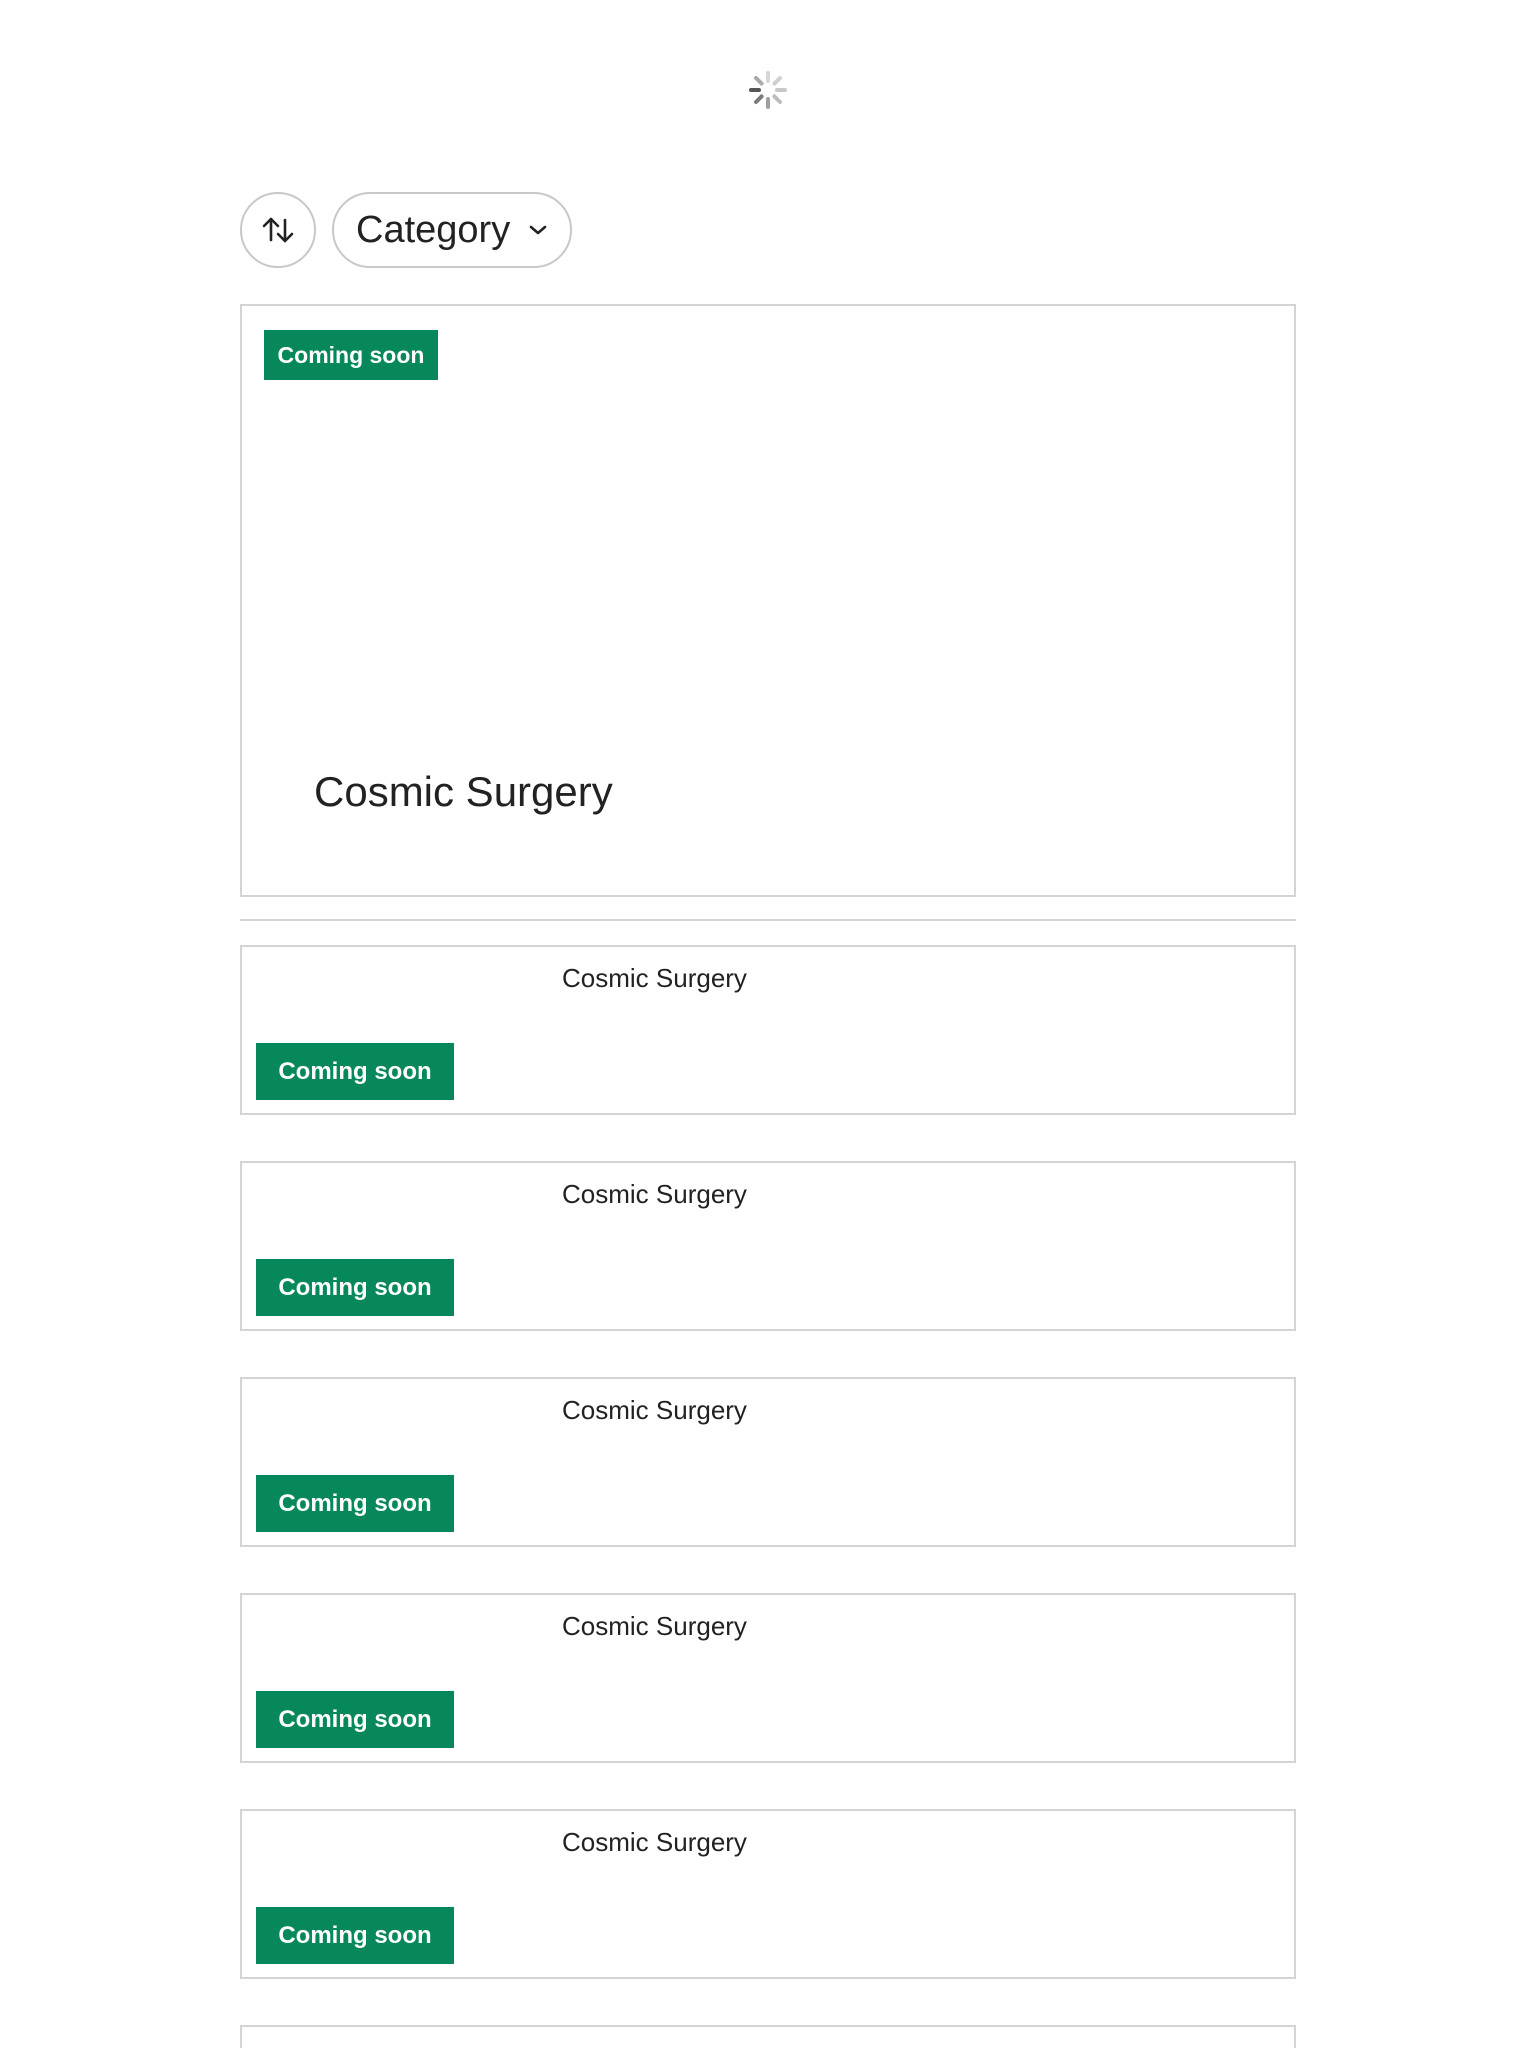 The height and width of the screenshot is (2048, 1536). I want to click on sort-arrows-icon, so click(278, 230).